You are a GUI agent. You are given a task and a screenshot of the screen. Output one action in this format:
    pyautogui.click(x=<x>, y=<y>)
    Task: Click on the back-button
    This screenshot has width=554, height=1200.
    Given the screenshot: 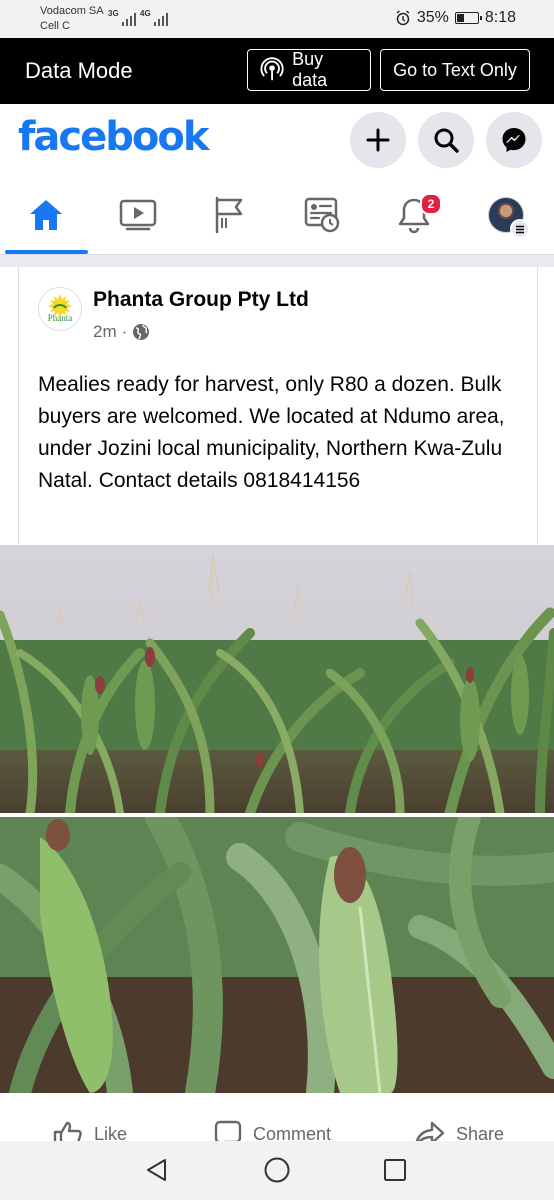 What is the action you would take?
    pyautogui.click(x=157, y=1170)
    